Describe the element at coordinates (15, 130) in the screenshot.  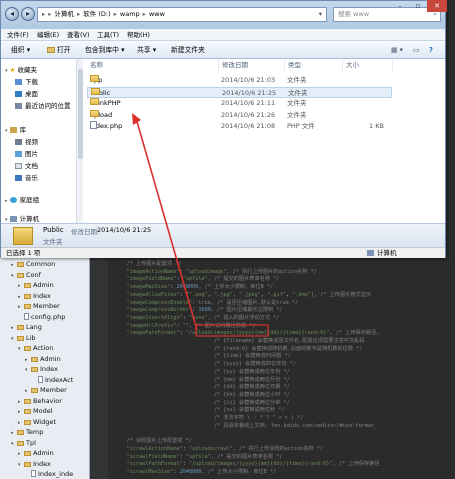
I see `nav-libraries: ▾ 库` at that location.